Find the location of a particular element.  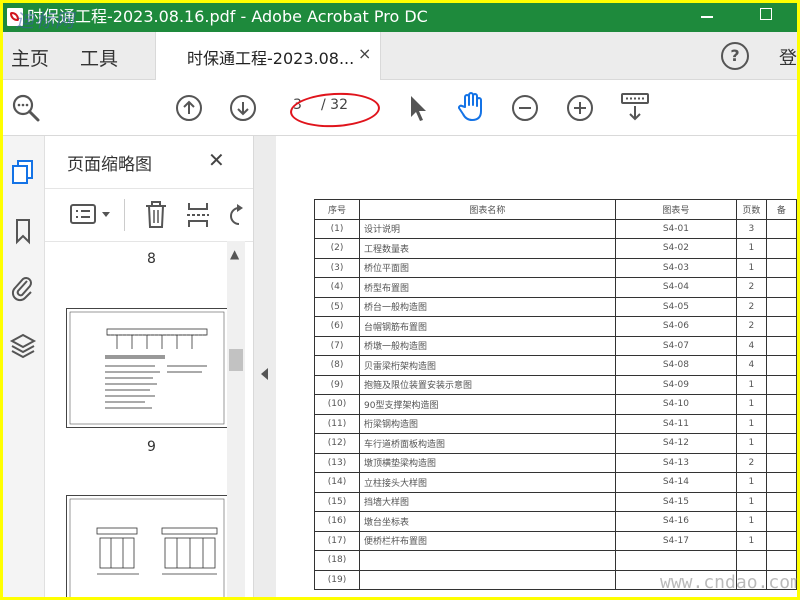

table-cell: S4-15 is located at coordinates (676, 501).